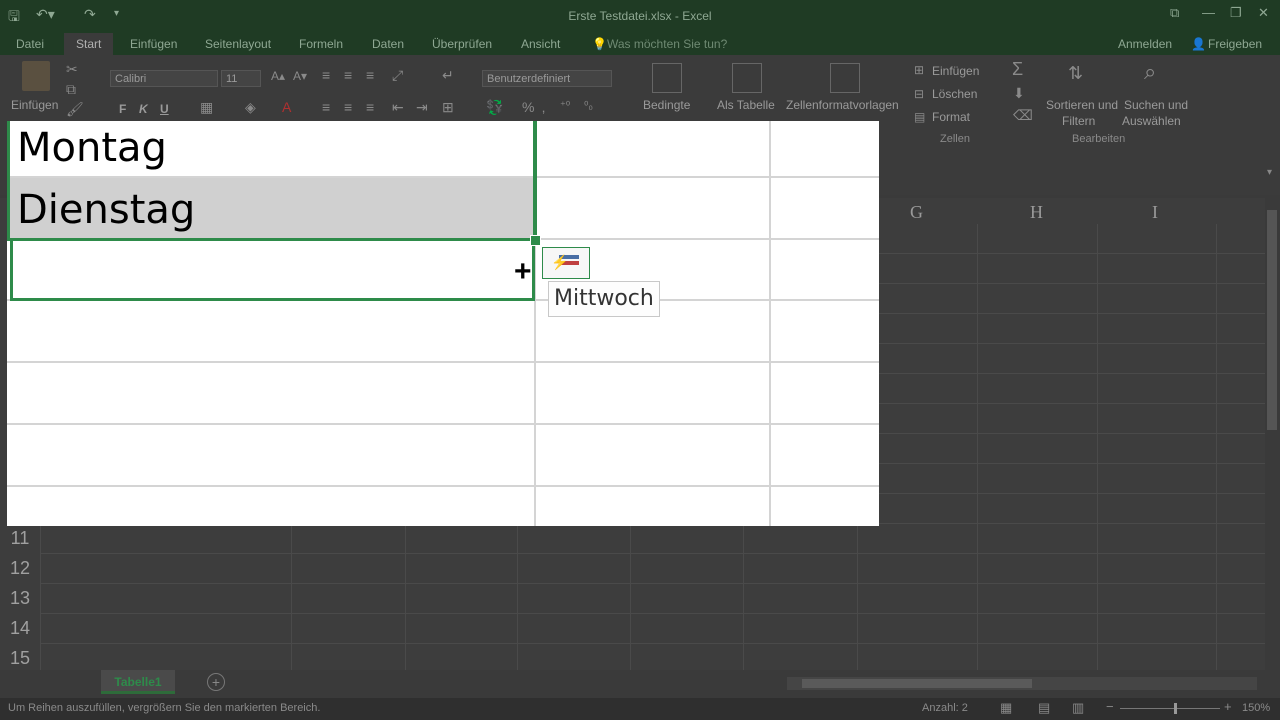  I want to click on row-header-15: 15, so click(20, 658).